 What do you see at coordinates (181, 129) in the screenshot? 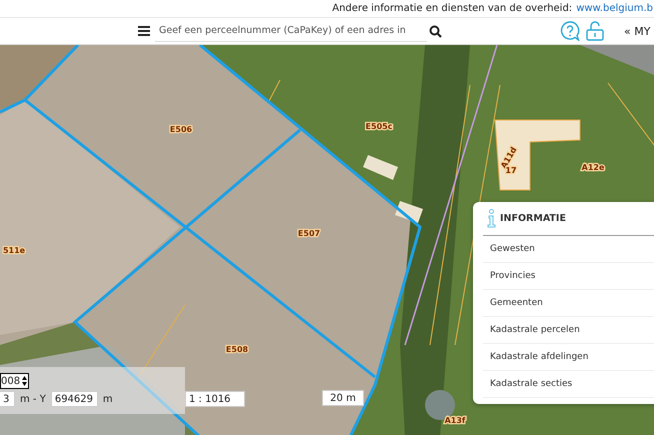
I see `parcel-label: E506` at bounding box center [181, 129].